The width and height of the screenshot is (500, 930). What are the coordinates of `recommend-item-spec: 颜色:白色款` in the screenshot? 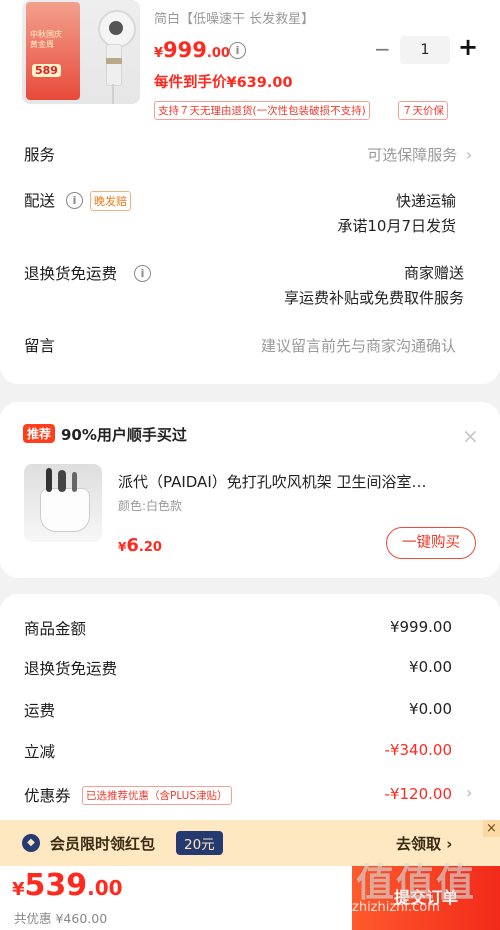 It's located at (150, 506).